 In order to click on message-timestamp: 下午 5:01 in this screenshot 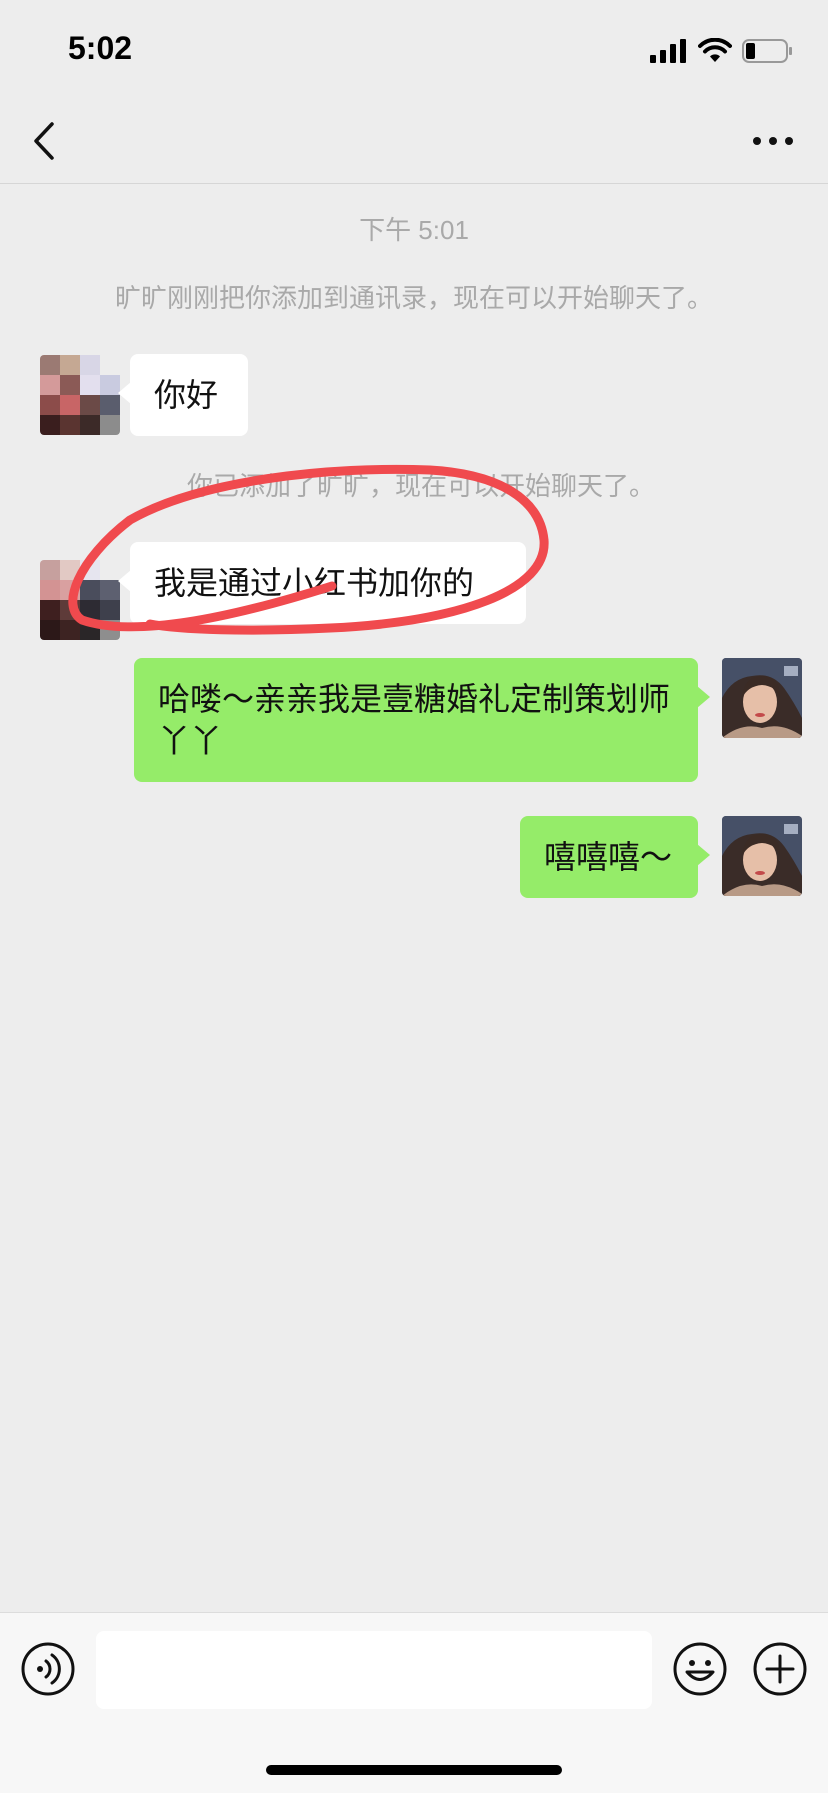, I will do `click(414, 230)`.